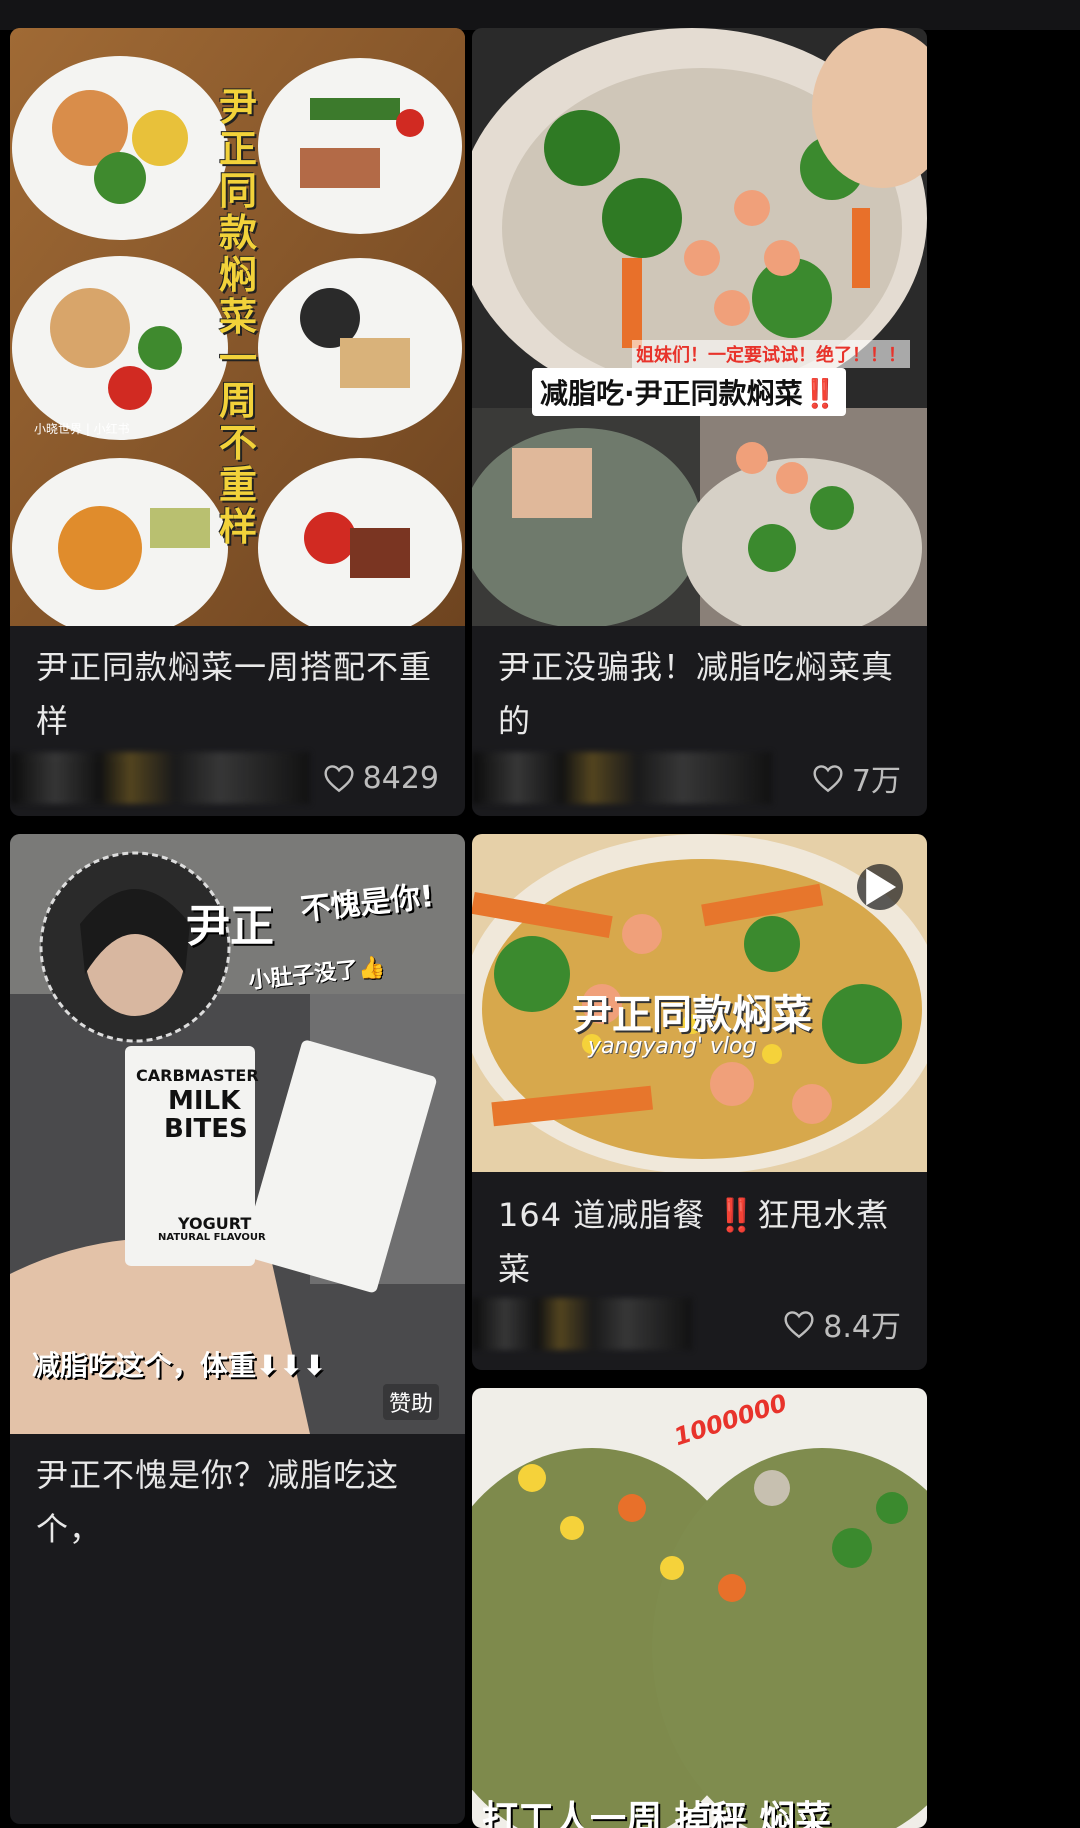 The width and height of the screenshot is (1080, 1828). I want to click on feed-card-5: 1000000 打工人一周 掉秤 焖菜, so click(699, 1608).